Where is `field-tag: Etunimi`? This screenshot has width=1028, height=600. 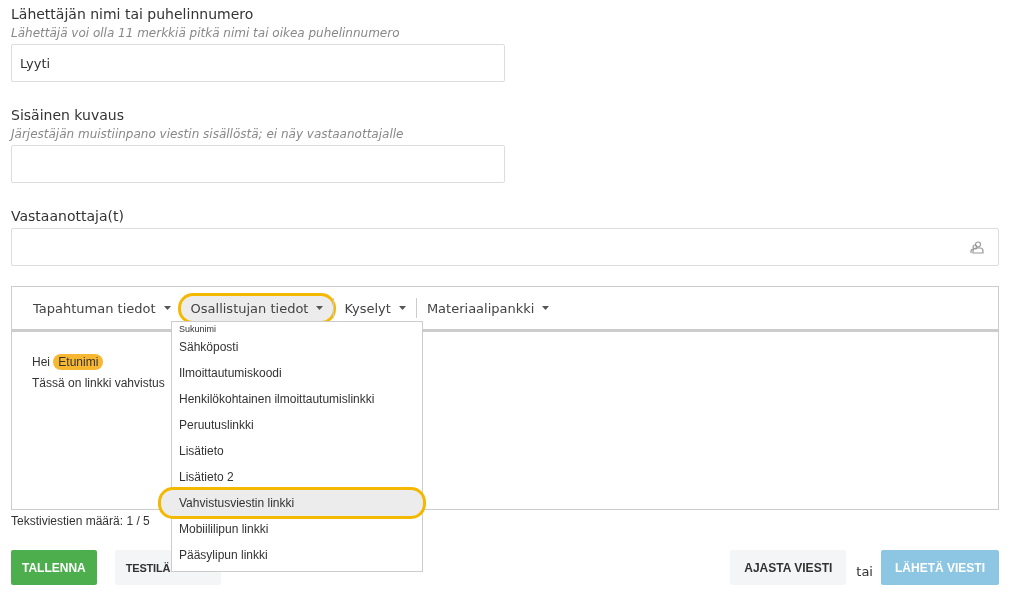 field-tag: Etunimi is located at coordinates (78, 362).